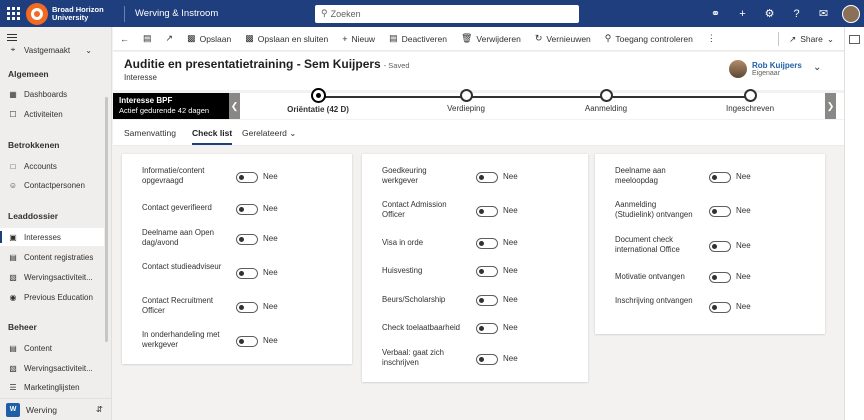 This screenshot has height=420, width=864. Describe the element at coordinates (491, 39) in the screenshot. I see `delete-button: 🗑 Verwijderen` at that location.